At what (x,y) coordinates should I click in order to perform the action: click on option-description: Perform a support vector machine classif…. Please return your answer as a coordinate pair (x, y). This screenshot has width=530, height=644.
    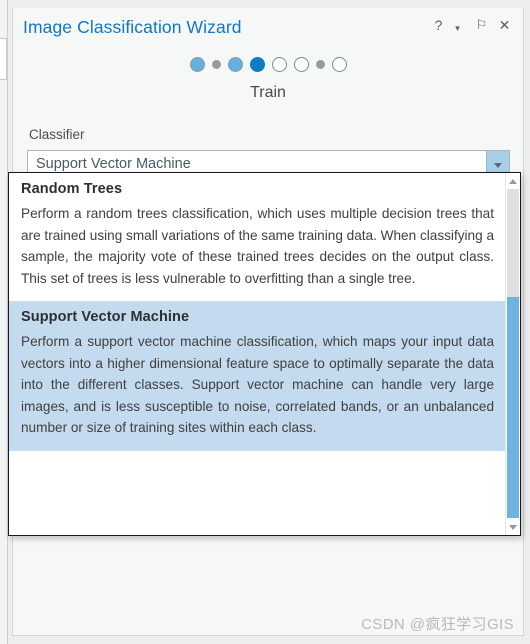
    Looking at the image, I should click on (257, 384).